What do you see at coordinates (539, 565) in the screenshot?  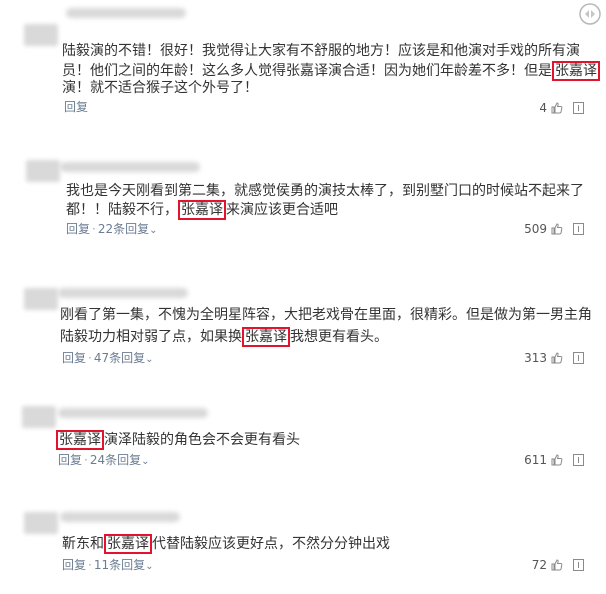 I see `like-count: 72` at bounding box center [539, 565].